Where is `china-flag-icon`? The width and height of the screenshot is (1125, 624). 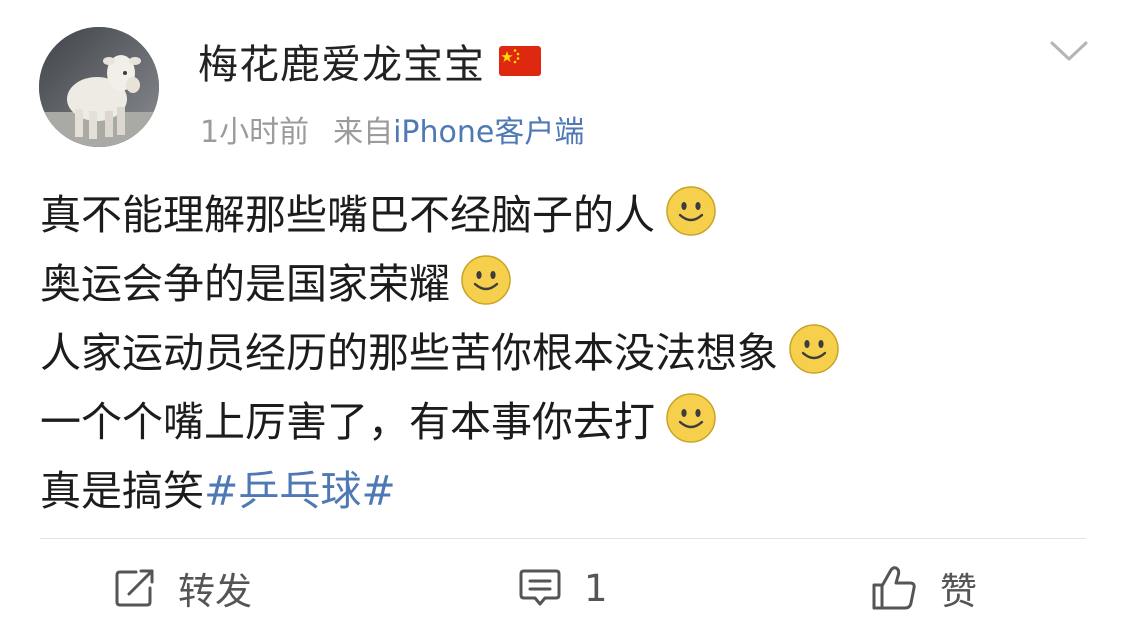
china-flag-icon is located at coordinates (520, 61).